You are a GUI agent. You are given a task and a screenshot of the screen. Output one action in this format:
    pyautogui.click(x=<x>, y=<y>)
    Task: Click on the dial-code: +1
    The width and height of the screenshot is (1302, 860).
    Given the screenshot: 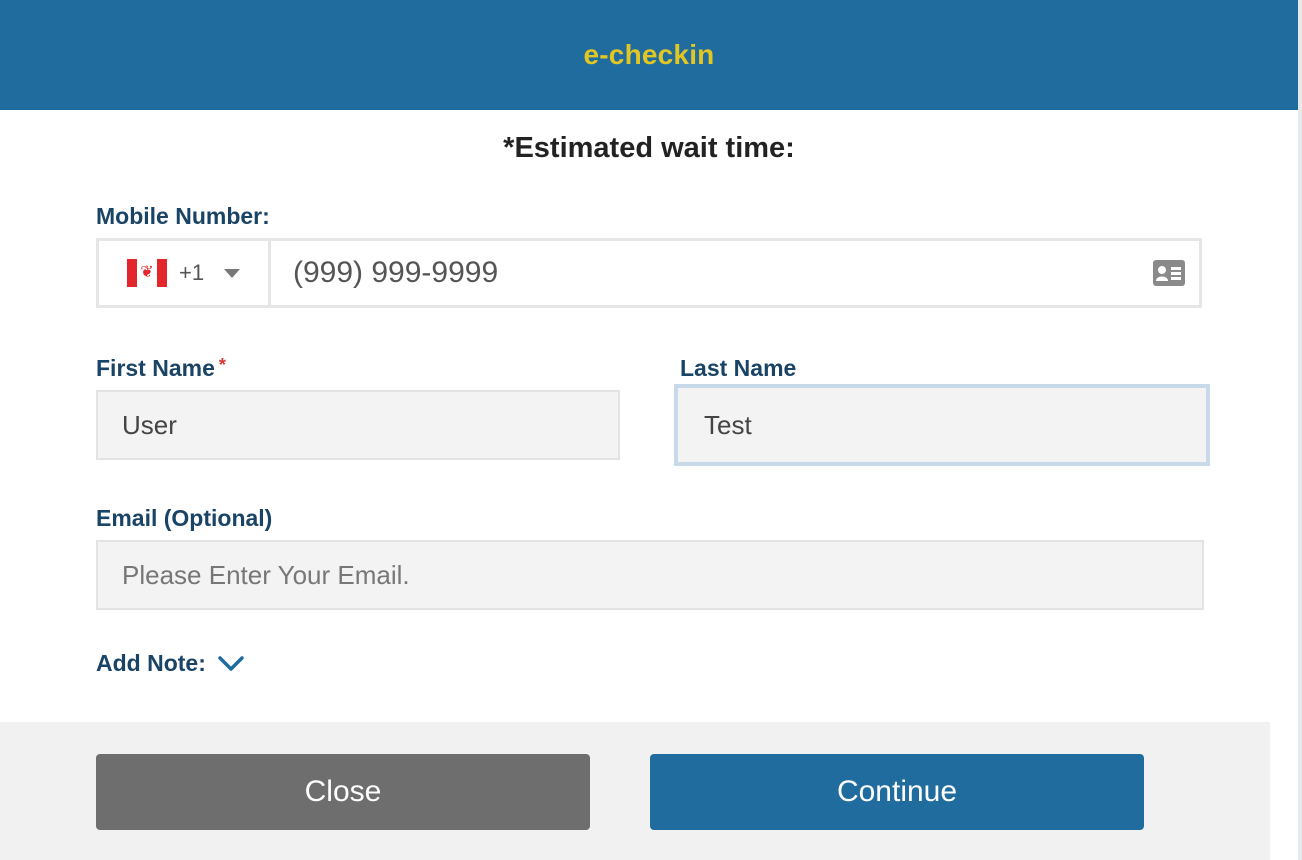 What is the action you would take?
    pyautogui.click(x=192, y=272)
    